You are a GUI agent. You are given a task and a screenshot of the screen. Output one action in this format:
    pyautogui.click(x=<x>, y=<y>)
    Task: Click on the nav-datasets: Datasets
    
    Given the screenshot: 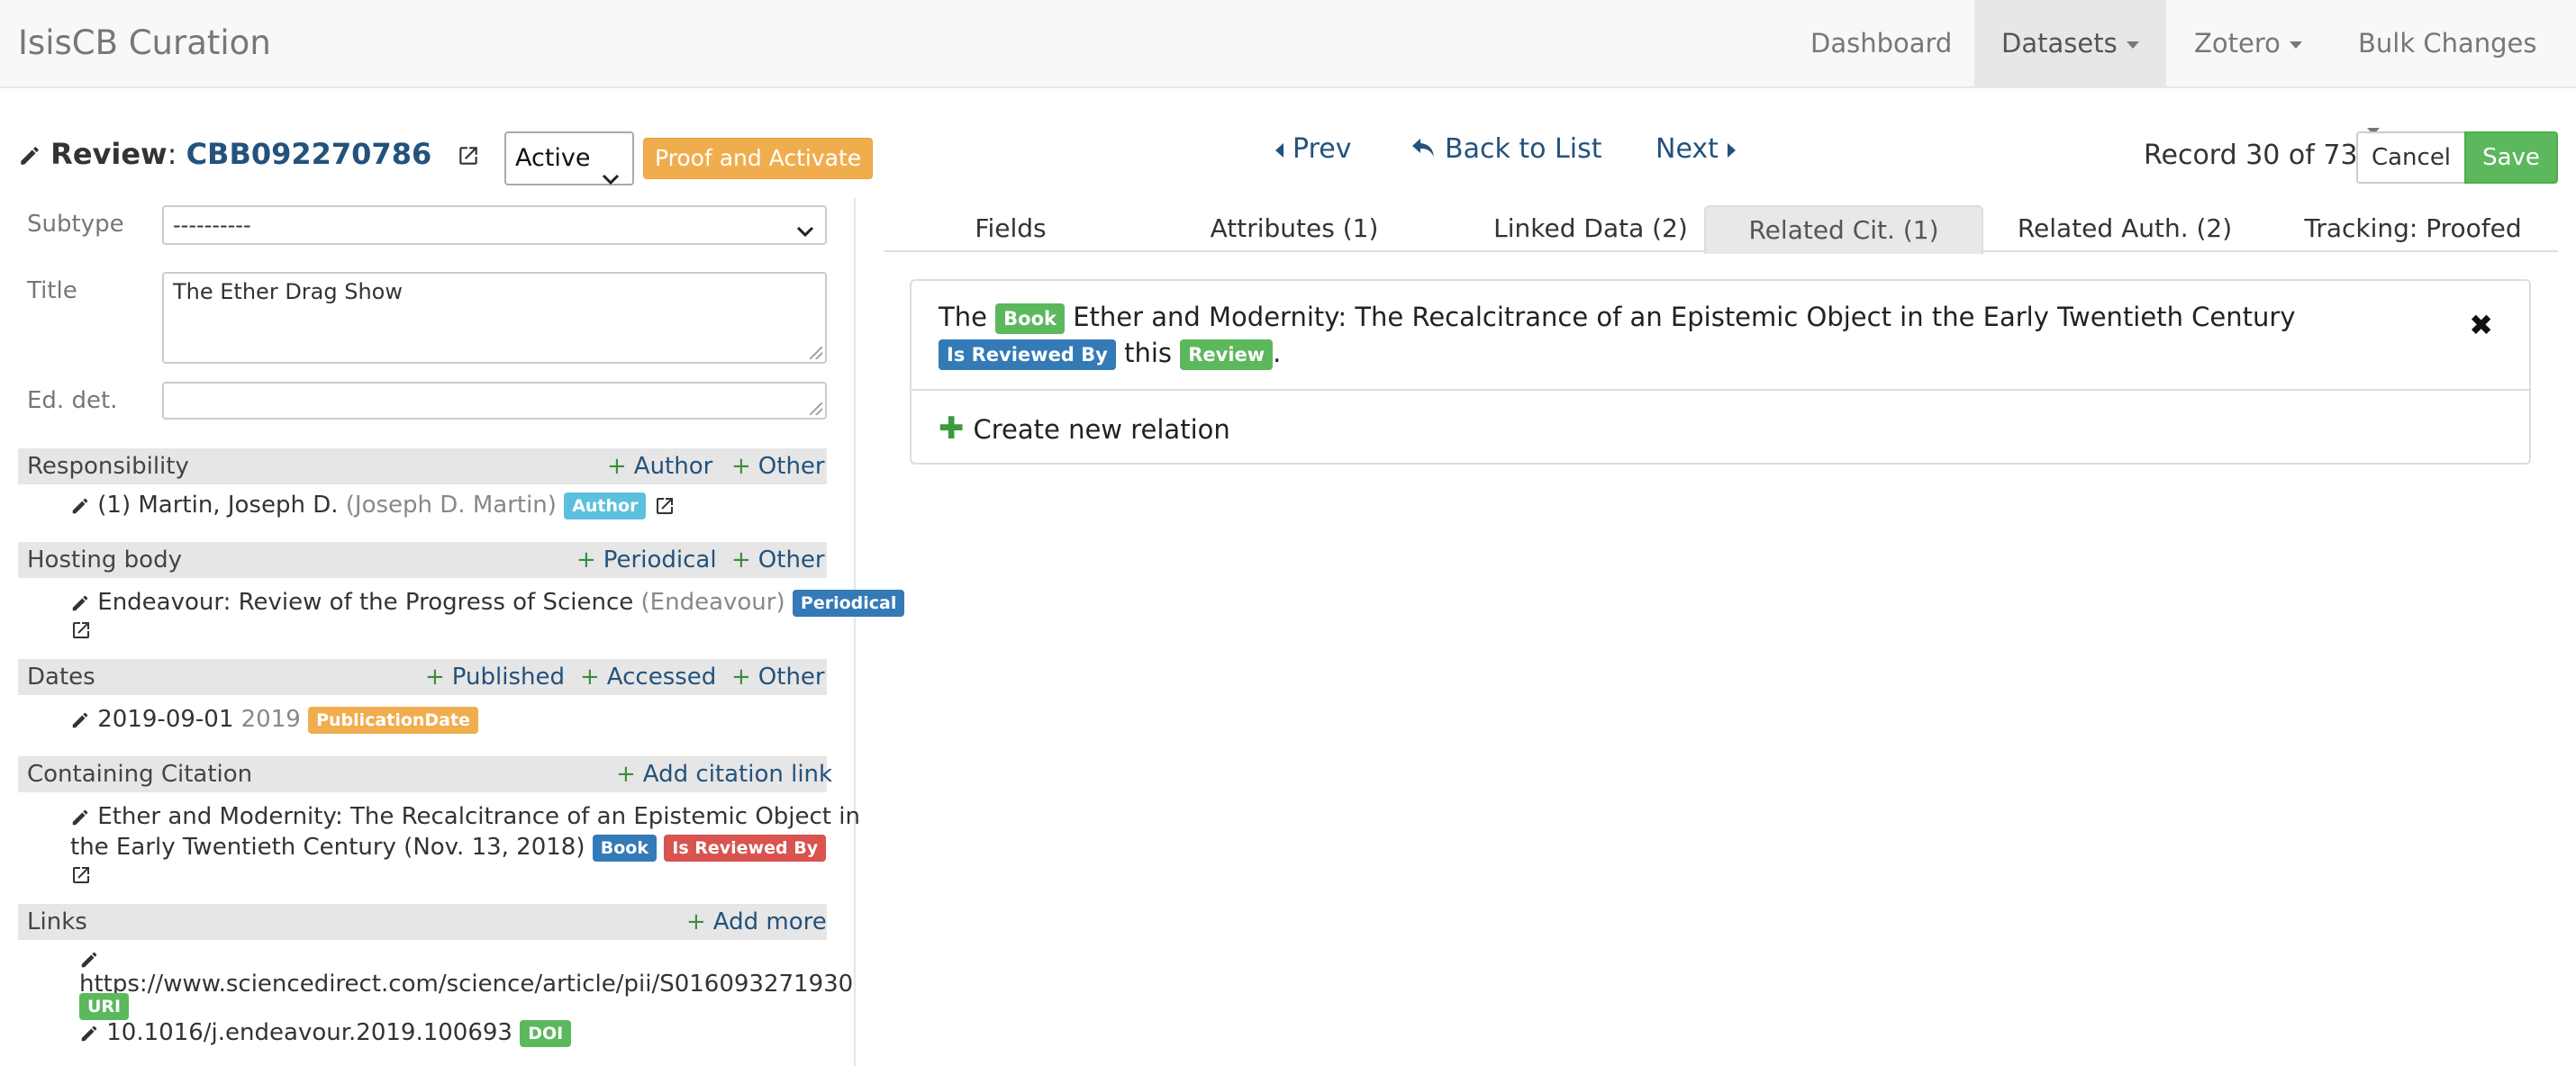 What is the action you would take?
    pyautogui.click(x=2070, y=43)
    